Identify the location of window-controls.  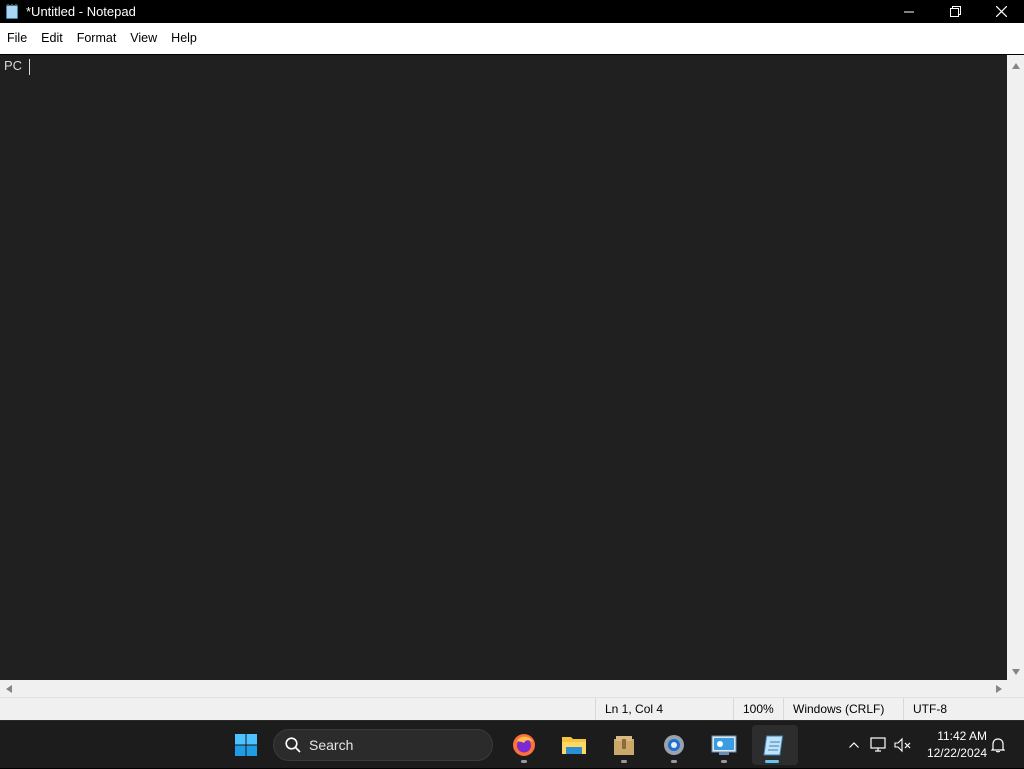
(955, 11).